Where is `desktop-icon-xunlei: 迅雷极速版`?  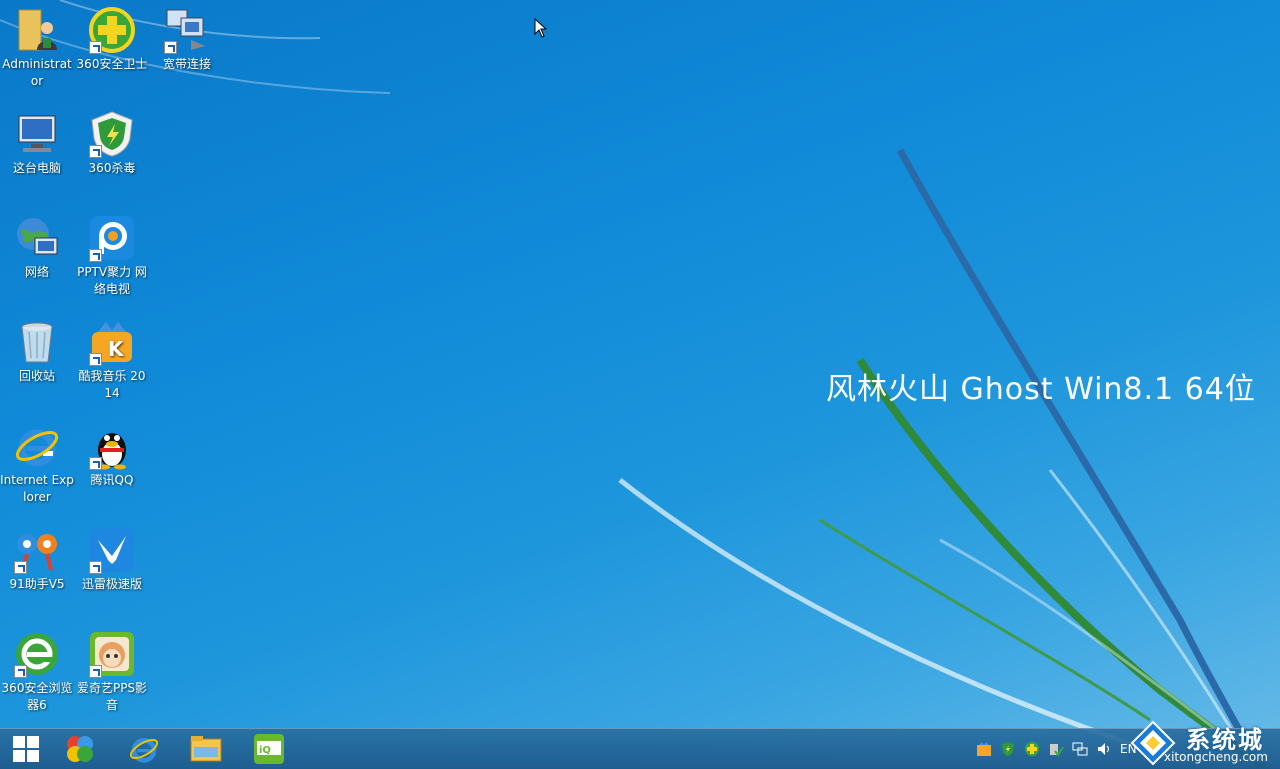 desktop-icon-xunlei: 迅雷极速版 is located at coordinates (112, 557).